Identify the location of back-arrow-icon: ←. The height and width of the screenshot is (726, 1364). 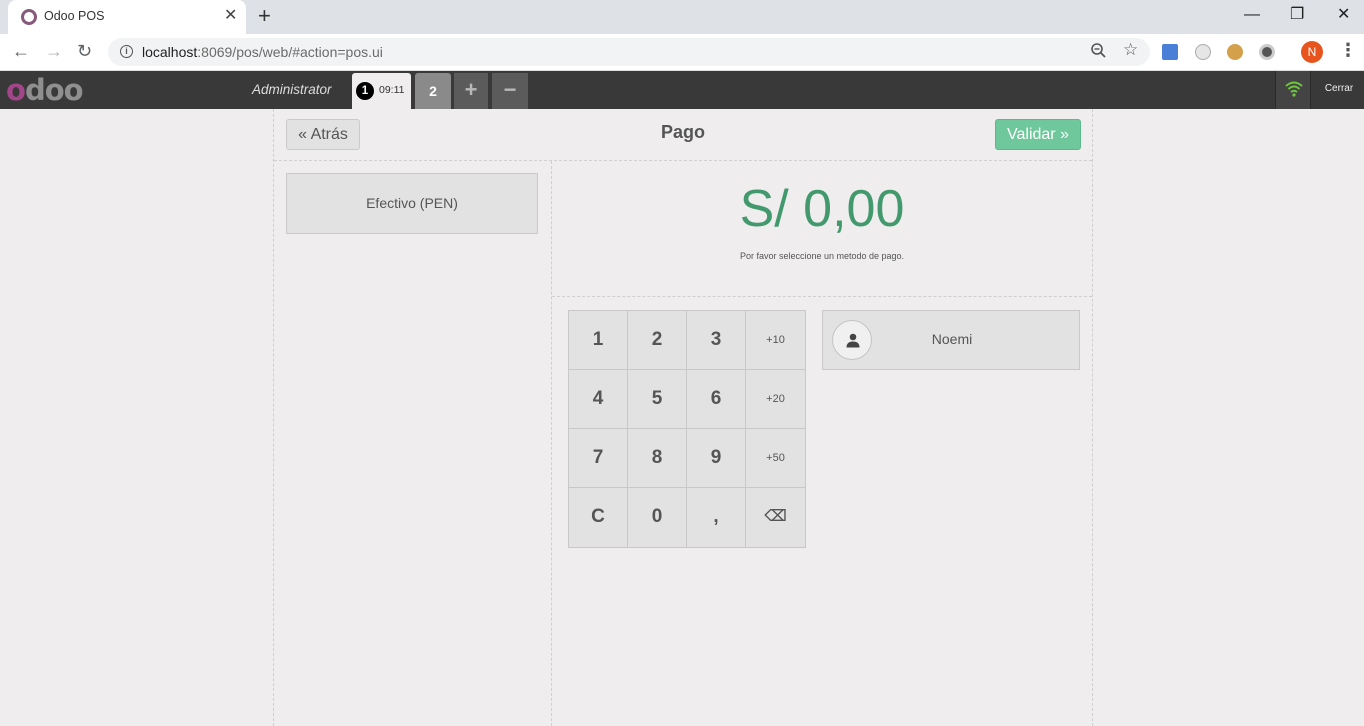
(21, 51).